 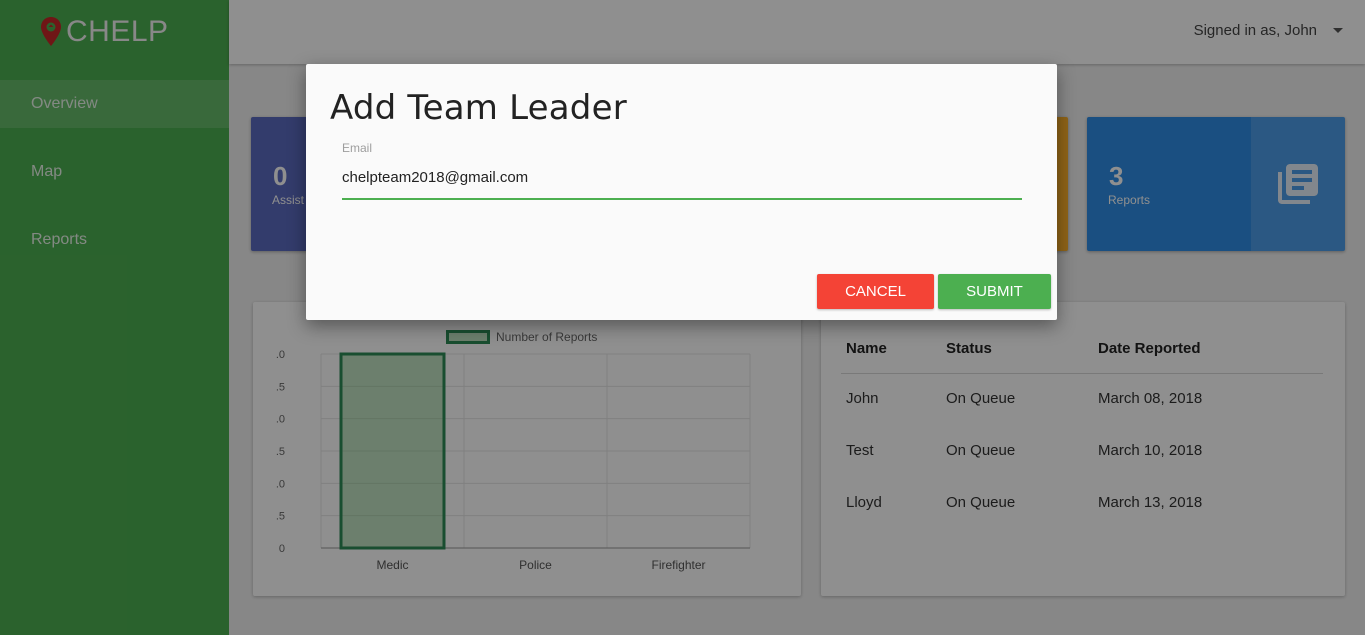 What do you see at coordinates (875, 291) in the screenshot?
I see `cancel-button: CANCEL` at bounding box center [875, 291].